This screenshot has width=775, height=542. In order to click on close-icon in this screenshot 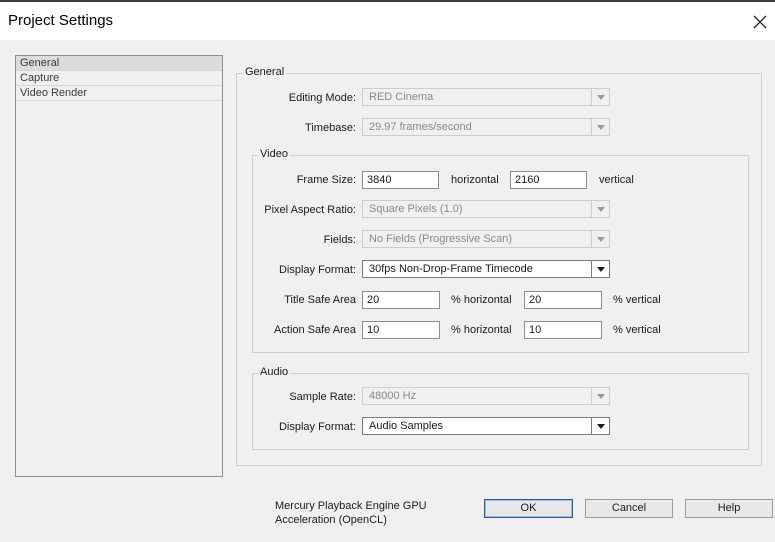, I will do `click(760, 22)`.